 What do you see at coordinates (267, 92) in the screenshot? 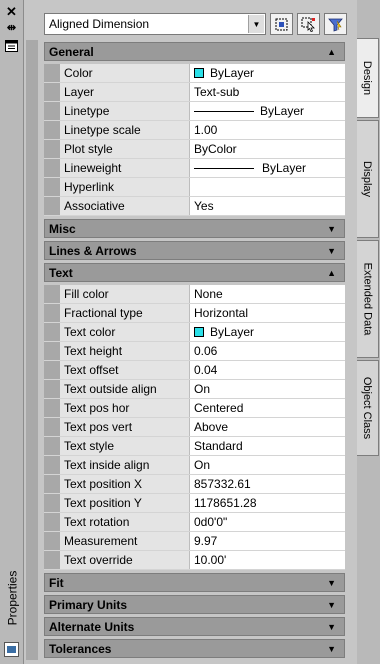
I see `property-value: Text-sub` at bounding box center [267, 92].